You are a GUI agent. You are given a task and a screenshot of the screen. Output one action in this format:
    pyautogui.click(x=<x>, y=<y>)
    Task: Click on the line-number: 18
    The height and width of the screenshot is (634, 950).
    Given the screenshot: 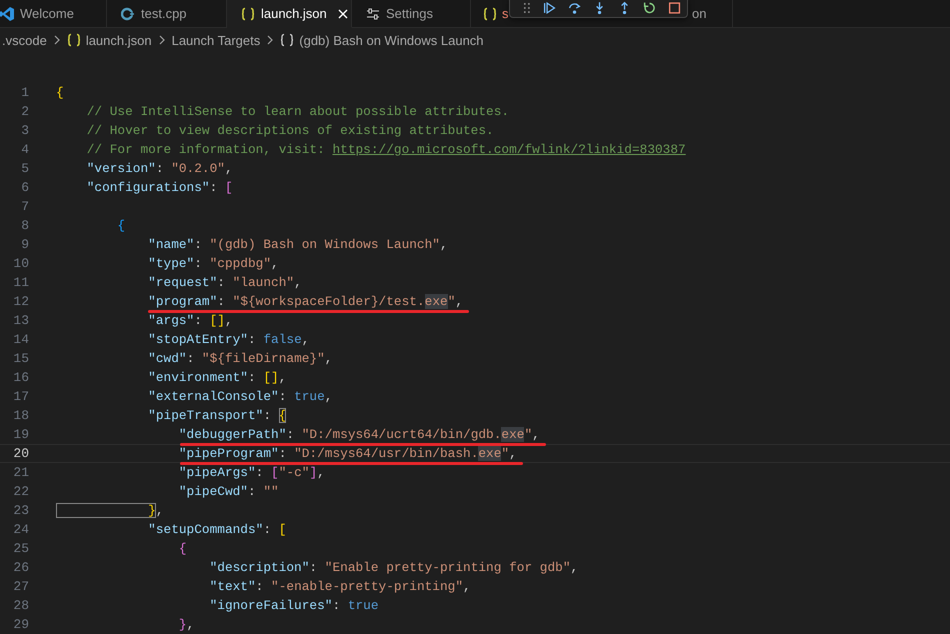 What is the action you would take?
    pyautogui.click(x=20, y=415)
    